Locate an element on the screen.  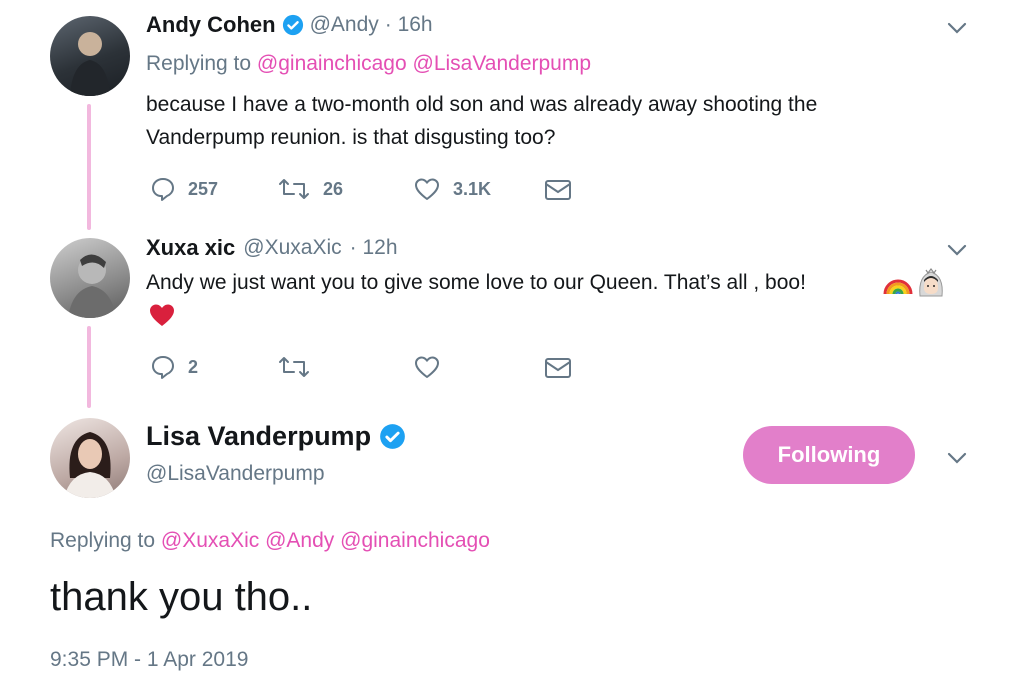
retweet-button is located at coordinates (294, 367).